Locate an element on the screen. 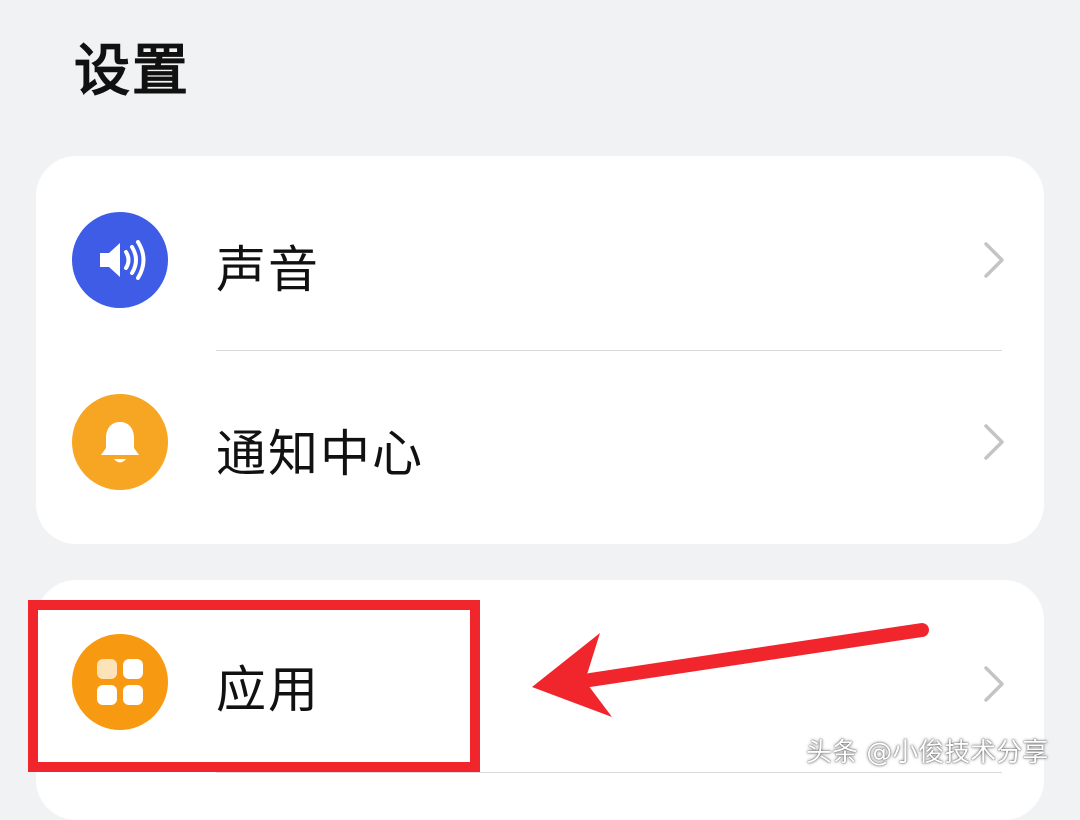 This screenshot has height=820, width=1080. watermark: 头条 @小俊技术分享 is located at coordinates (927, 753).